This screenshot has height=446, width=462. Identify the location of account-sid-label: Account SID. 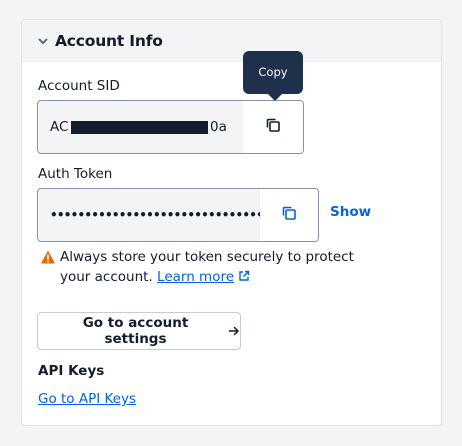
(79, 86).